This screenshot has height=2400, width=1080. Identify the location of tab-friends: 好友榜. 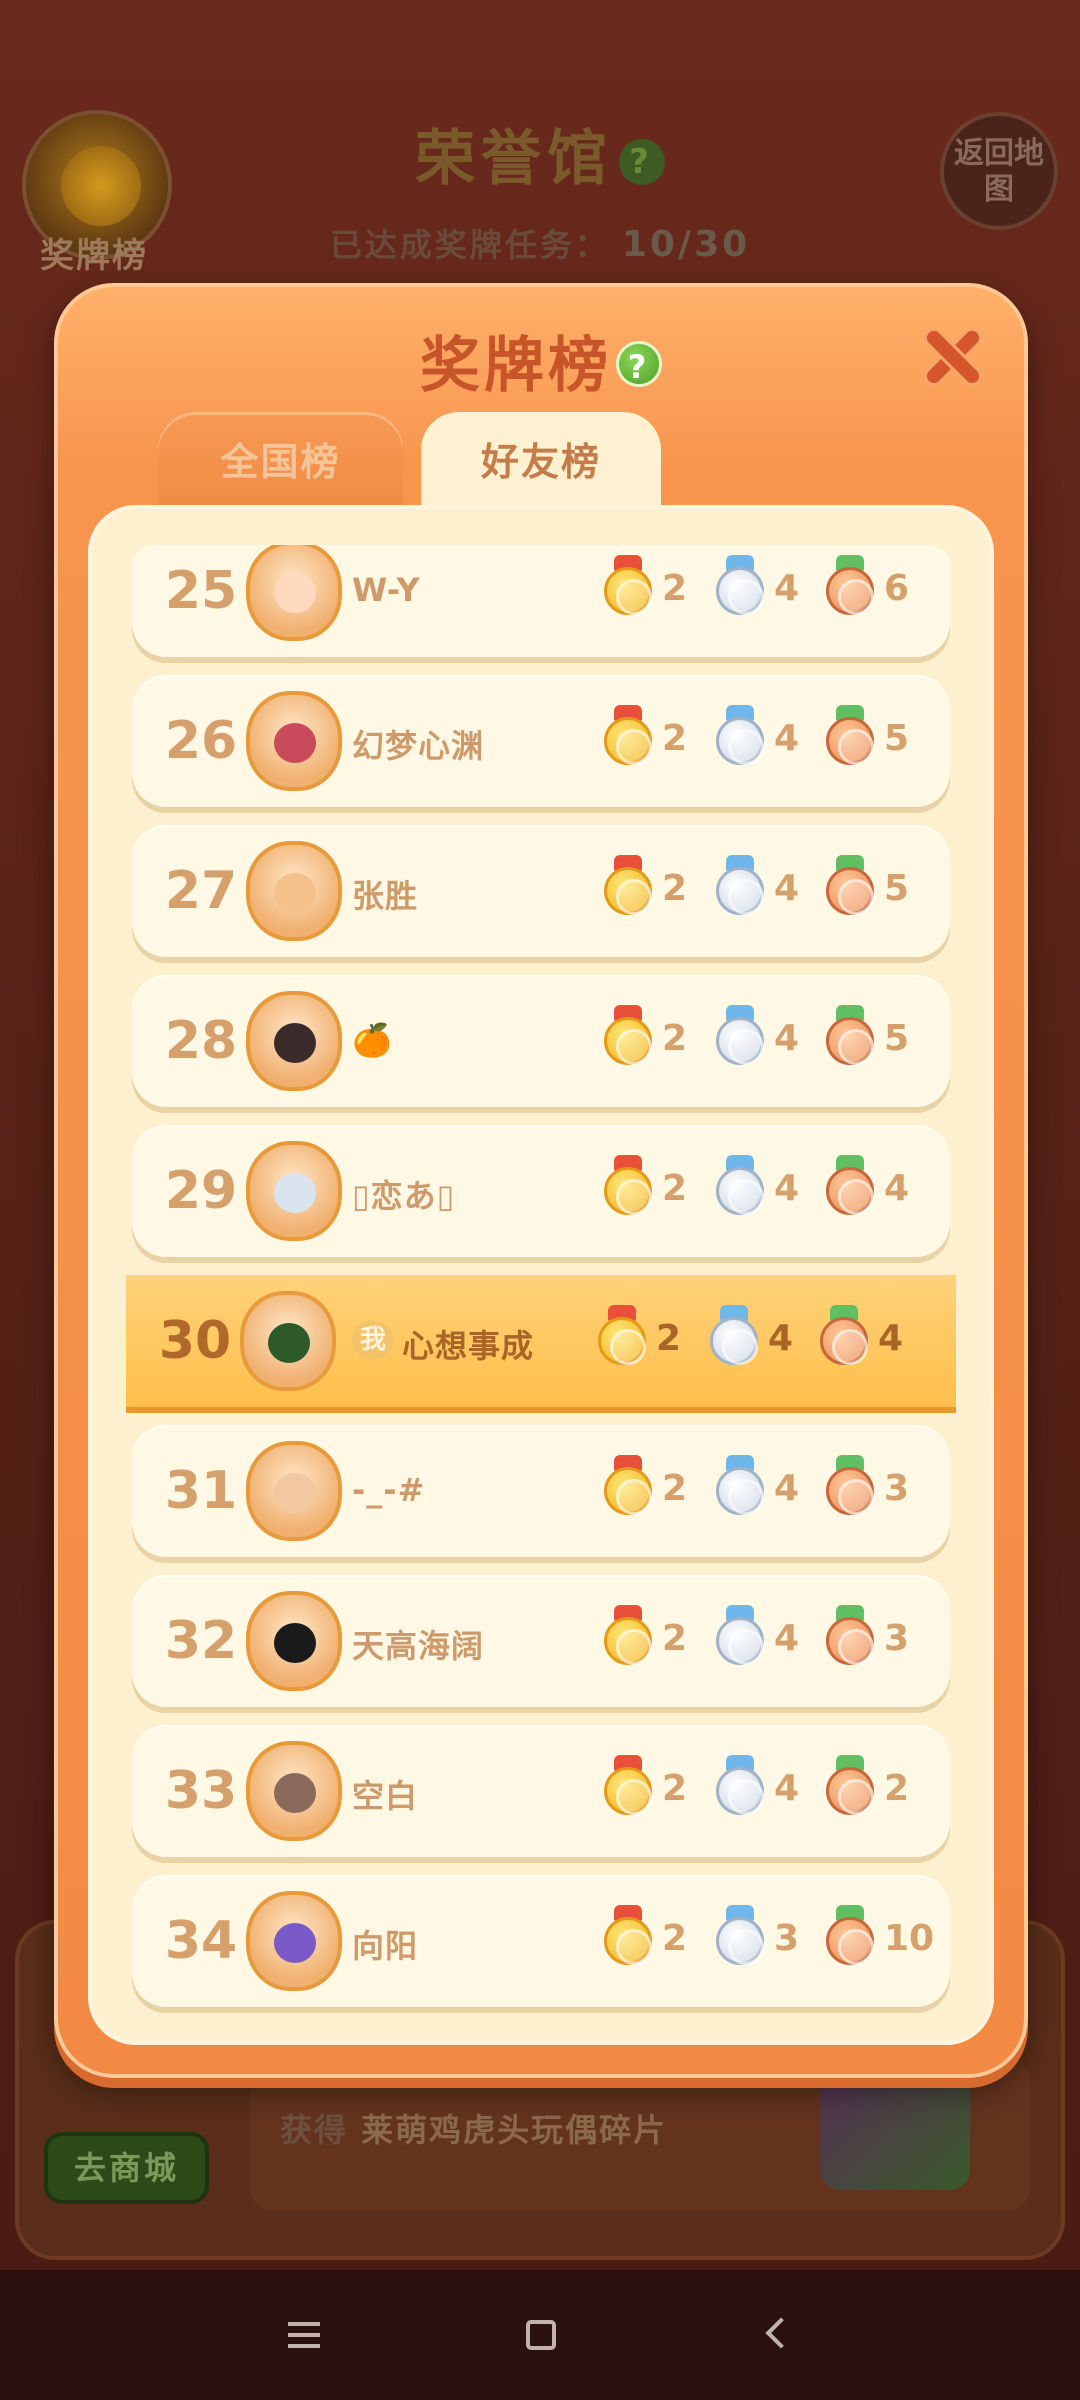
(541, 462).